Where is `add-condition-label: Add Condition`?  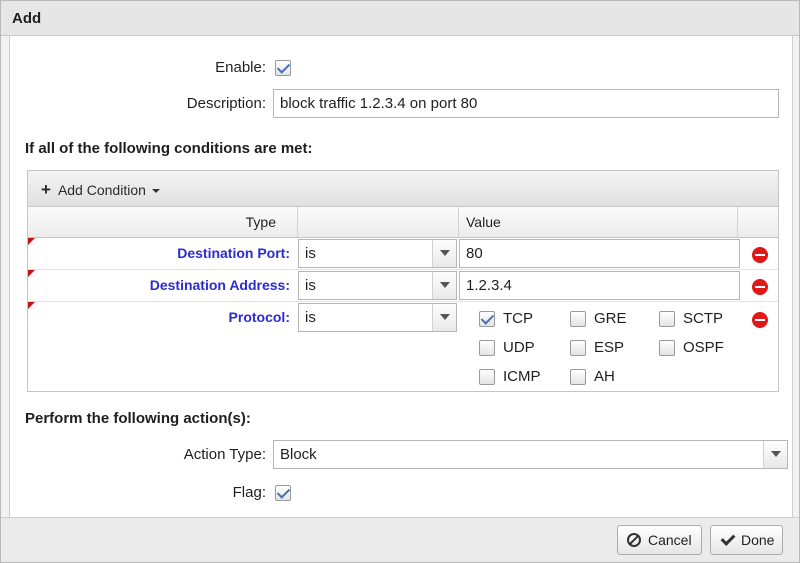
add-condition-label: Add Condition is located at coordinates (101, 190).